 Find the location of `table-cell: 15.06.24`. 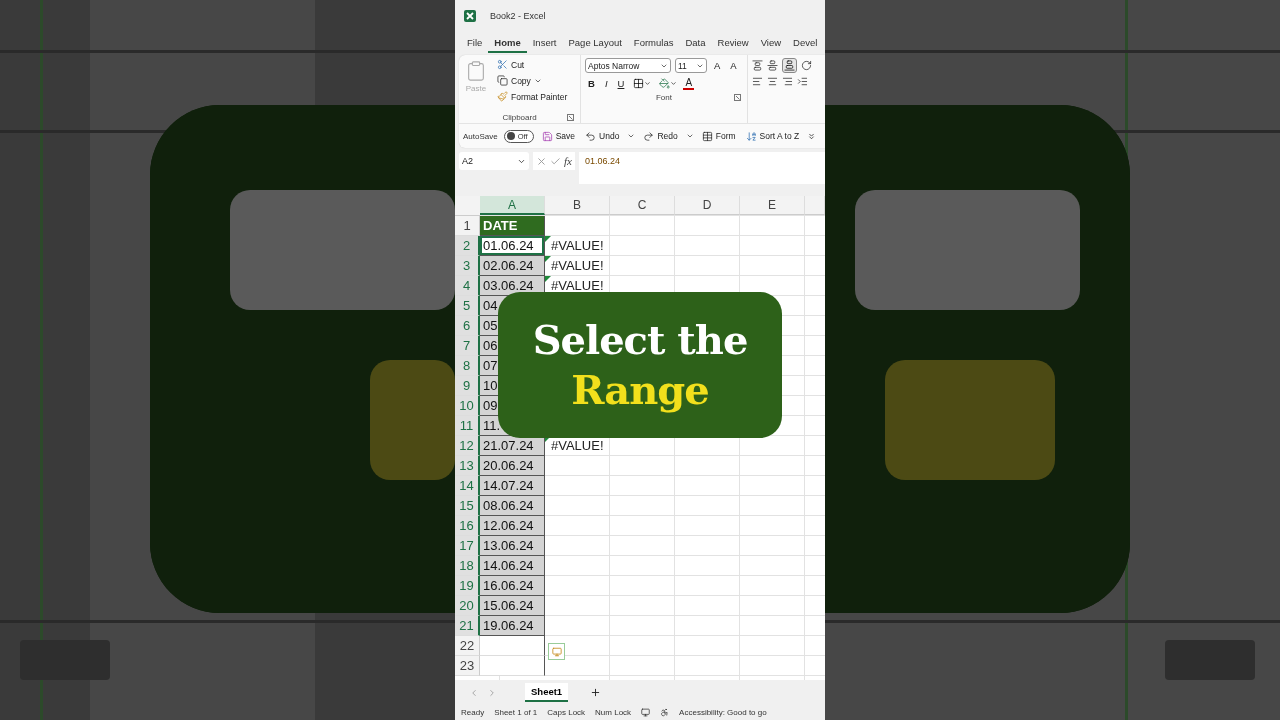

table-cell: 15.06.24 is located at coordinates (512, 606).